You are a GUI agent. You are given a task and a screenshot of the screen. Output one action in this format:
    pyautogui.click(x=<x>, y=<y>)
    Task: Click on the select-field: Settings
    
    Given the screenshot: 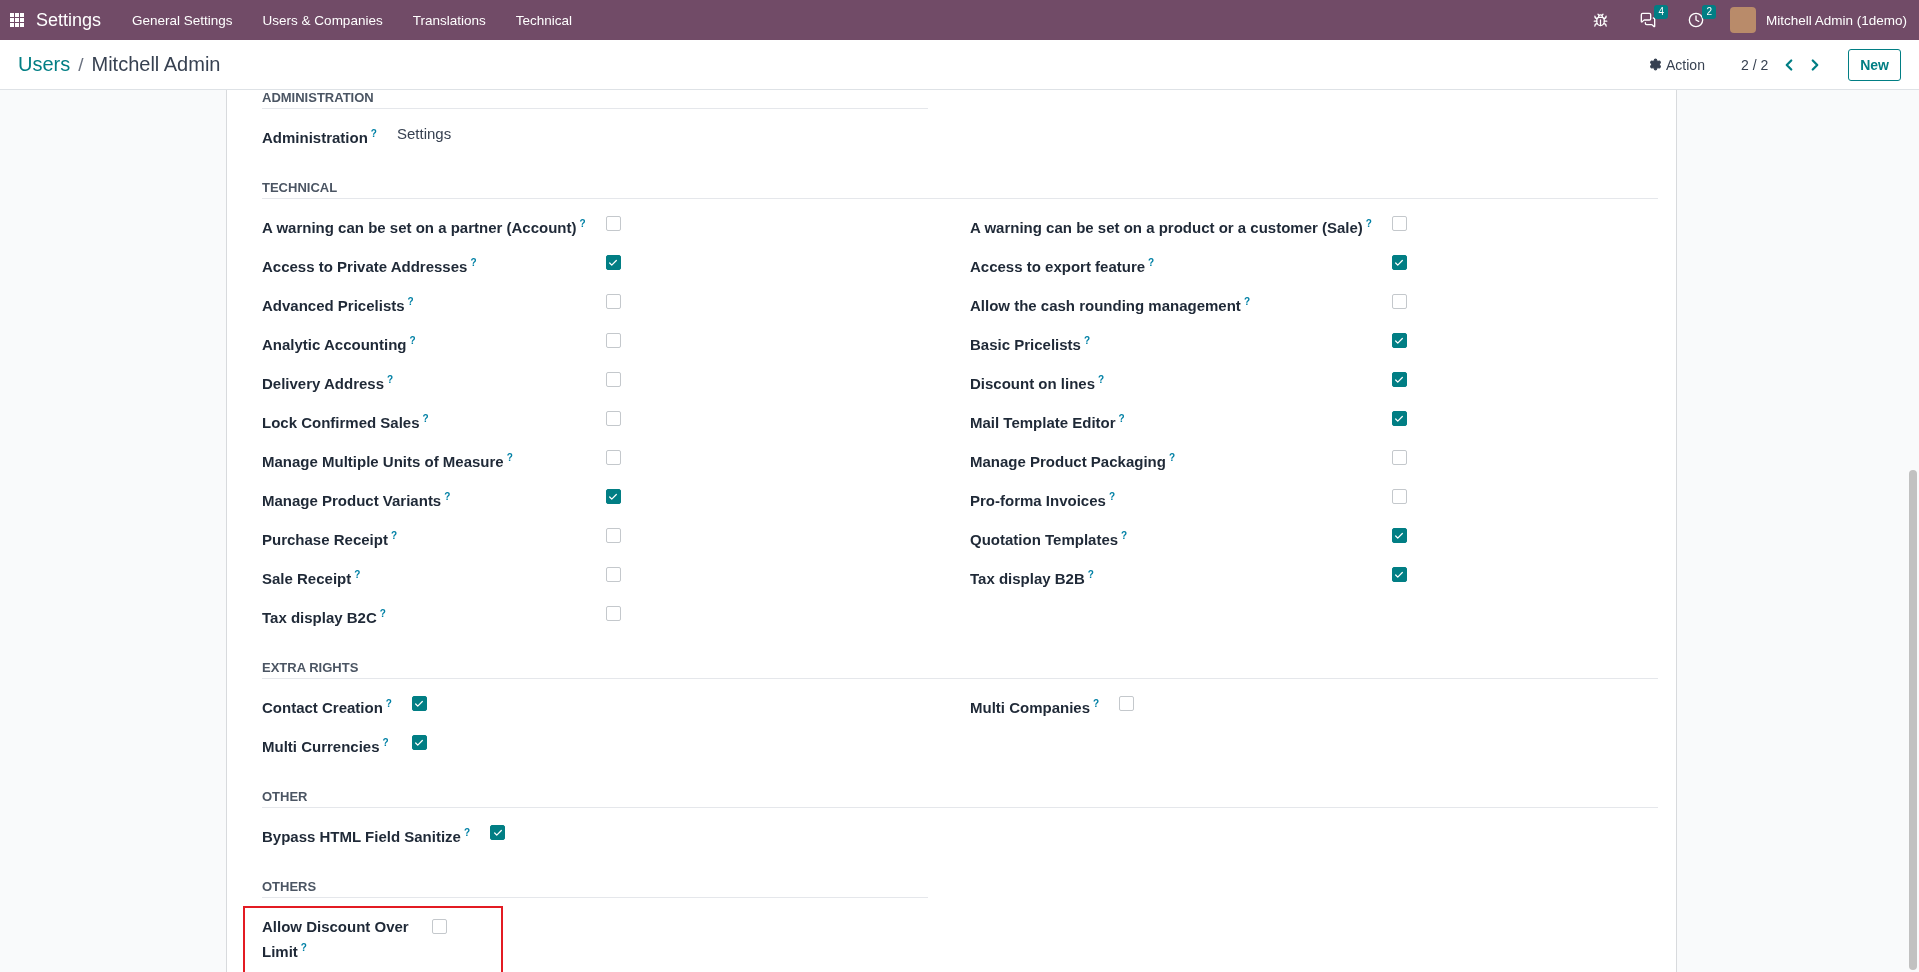 What is the action you would take?
    pyautogui.click(x=662, y=136)
    